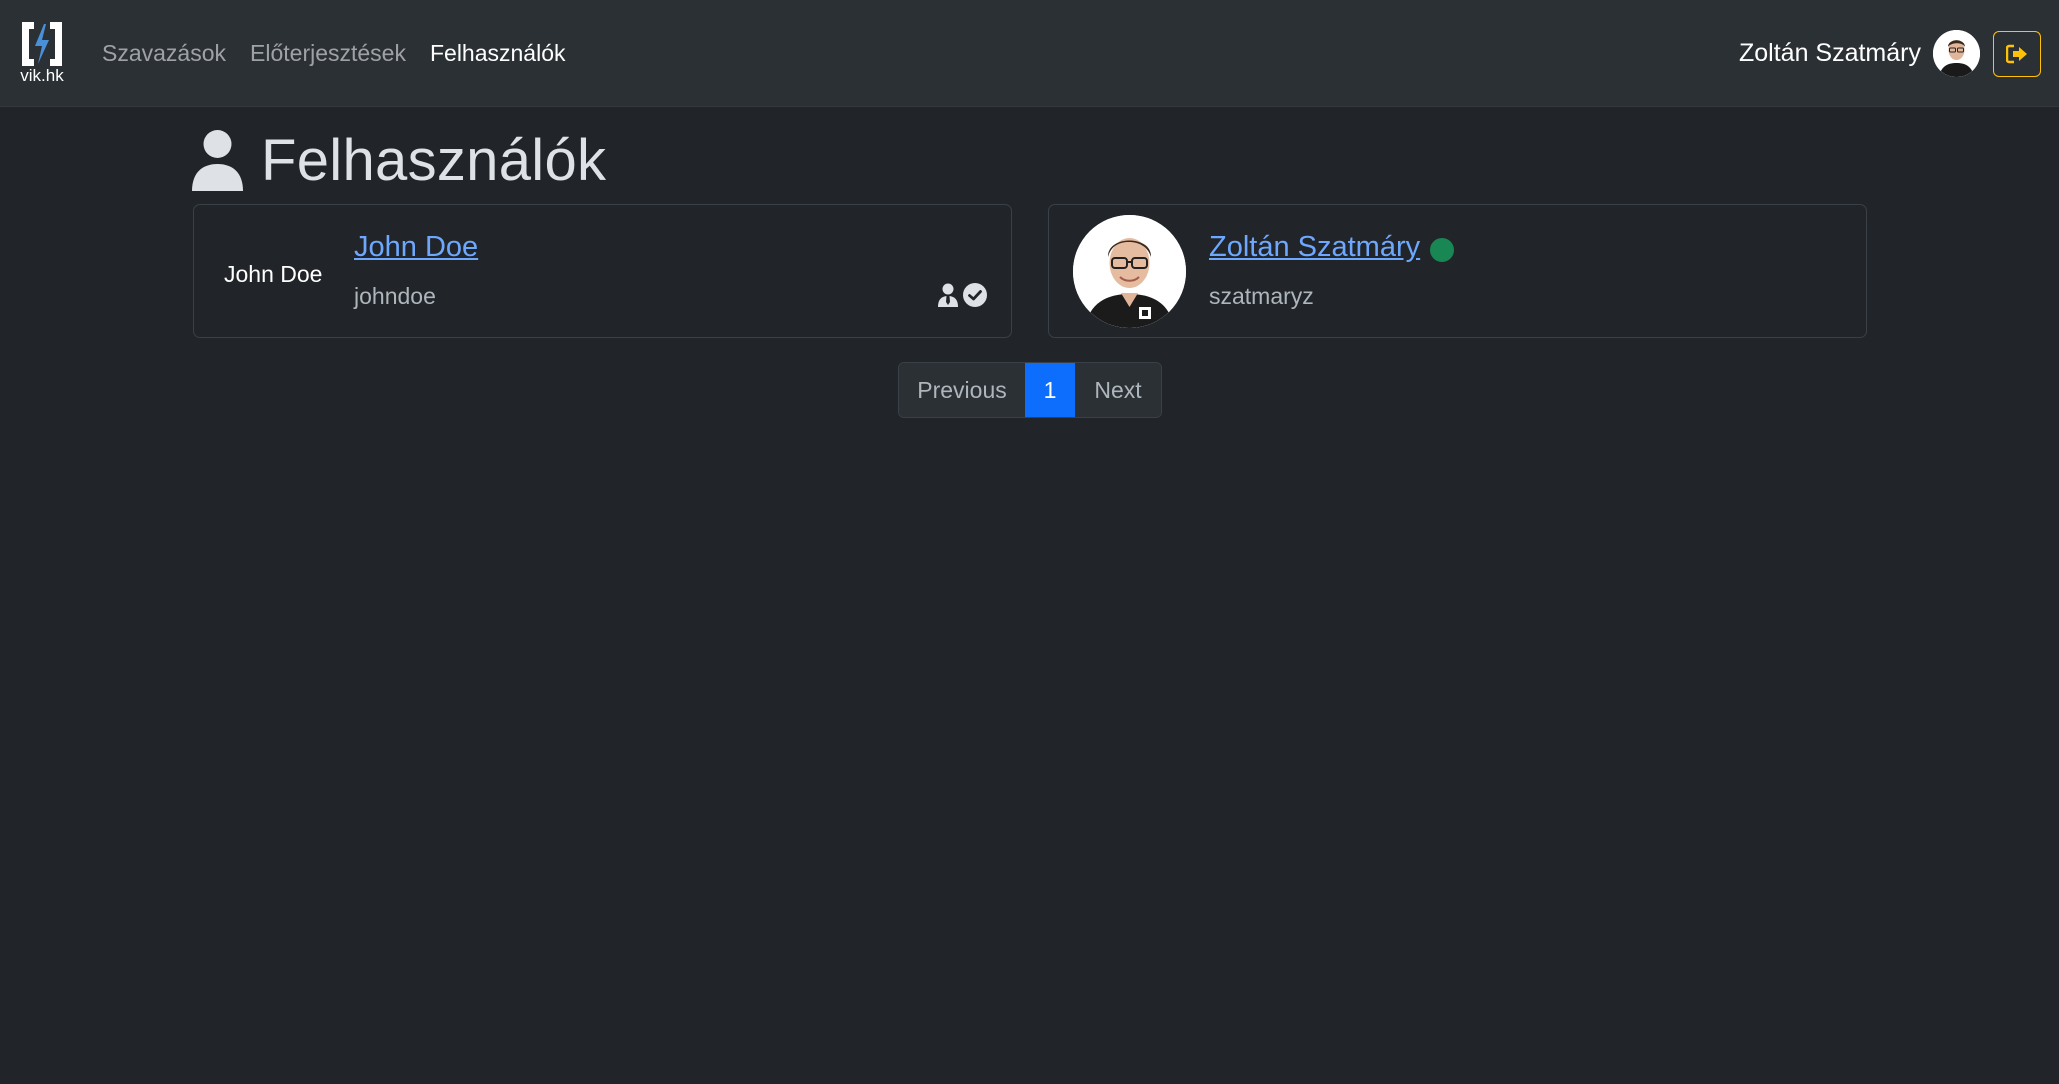 The width and height of the screenshot is (2059, 1084). I want to click on vik-hk-logo-icon, so click(42, 44).